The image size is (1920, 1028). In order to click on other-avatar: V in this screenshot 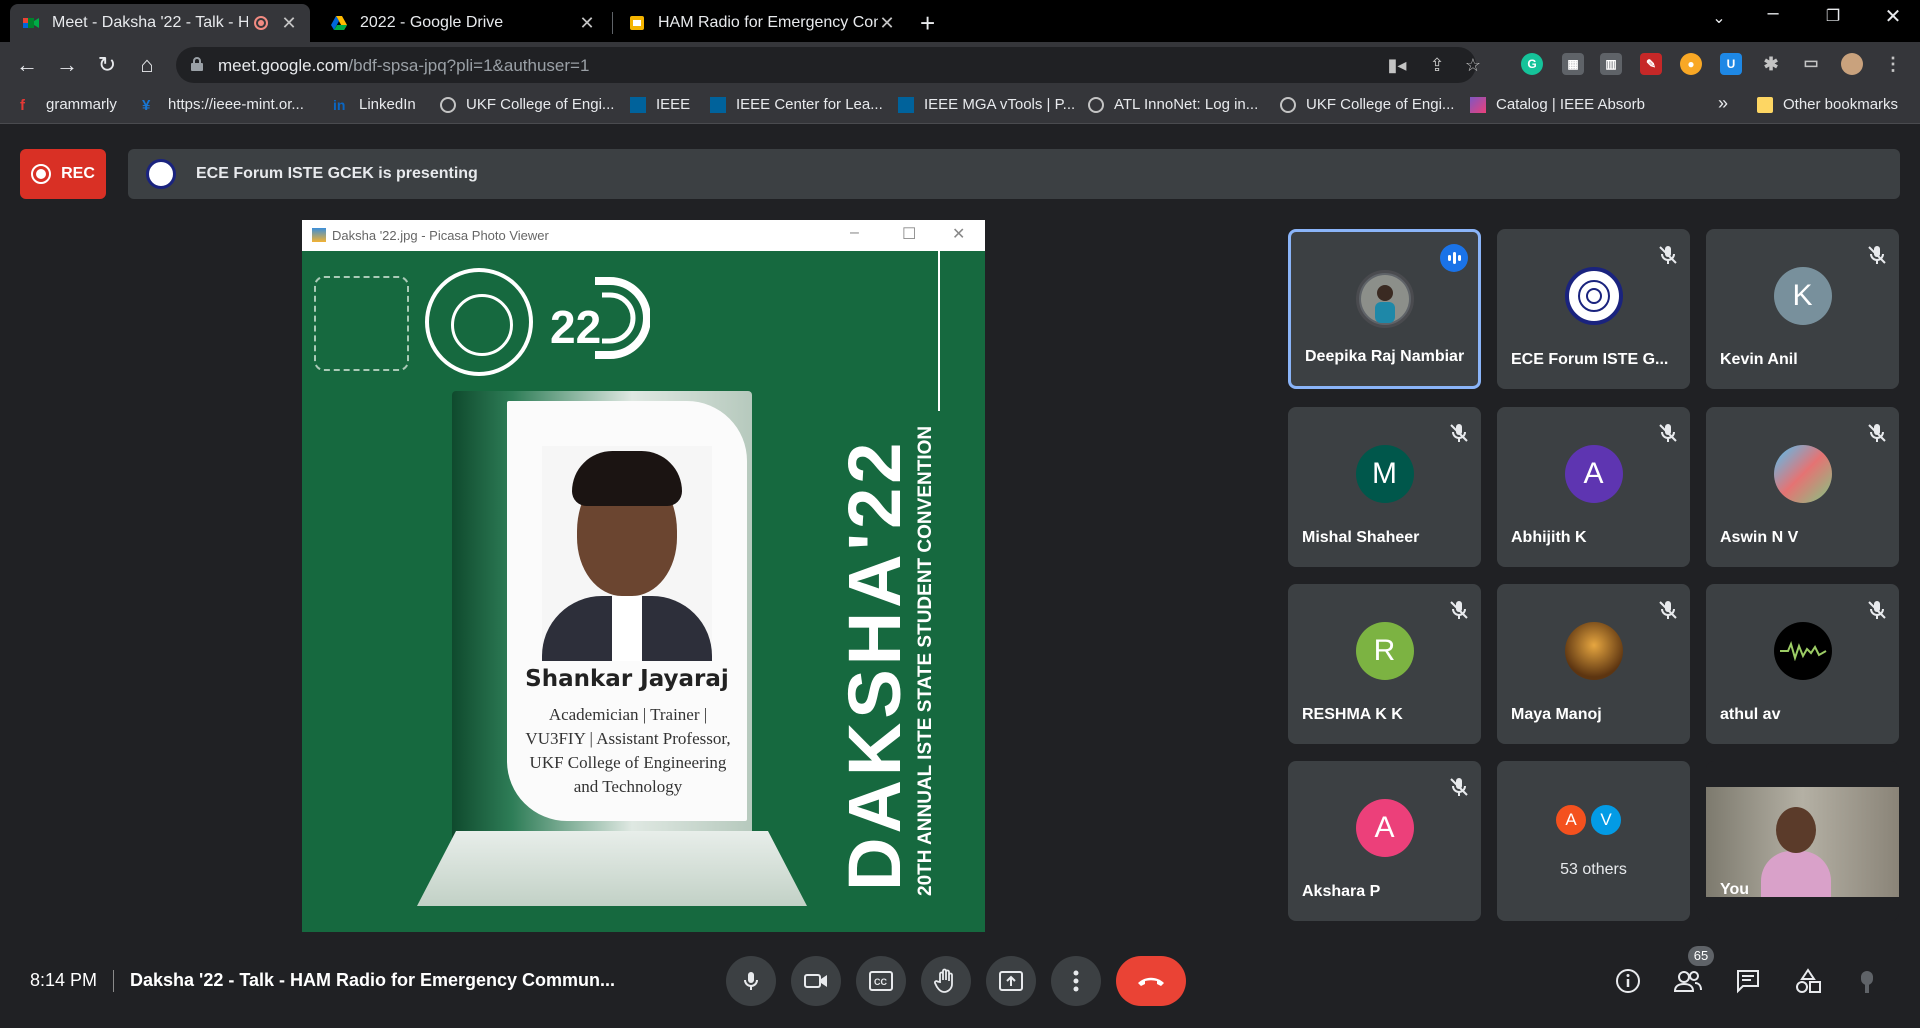, I will do `click(1606, 820)`.